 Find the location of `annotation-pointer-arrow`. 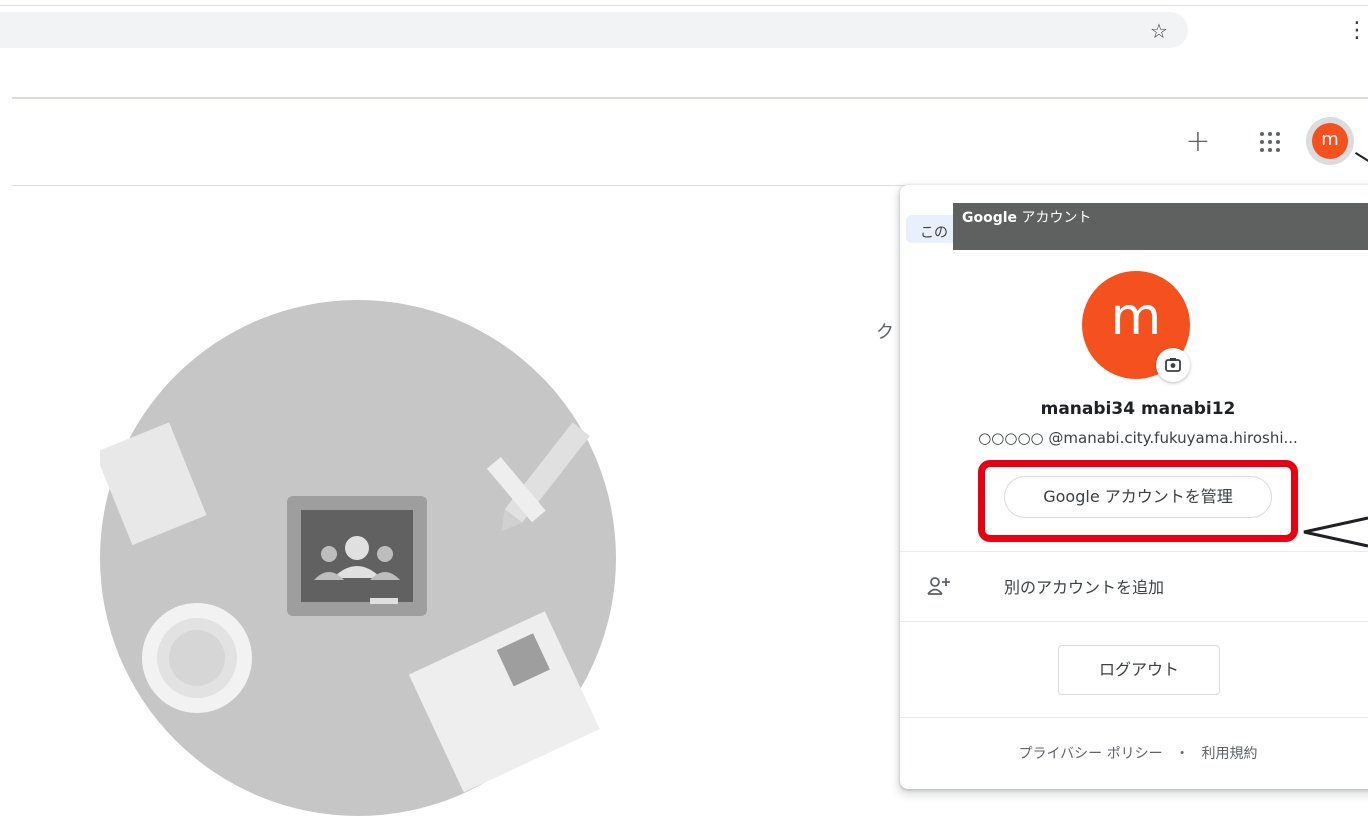

annotation-pointer-arrow is located at coordinates (1335, 532).